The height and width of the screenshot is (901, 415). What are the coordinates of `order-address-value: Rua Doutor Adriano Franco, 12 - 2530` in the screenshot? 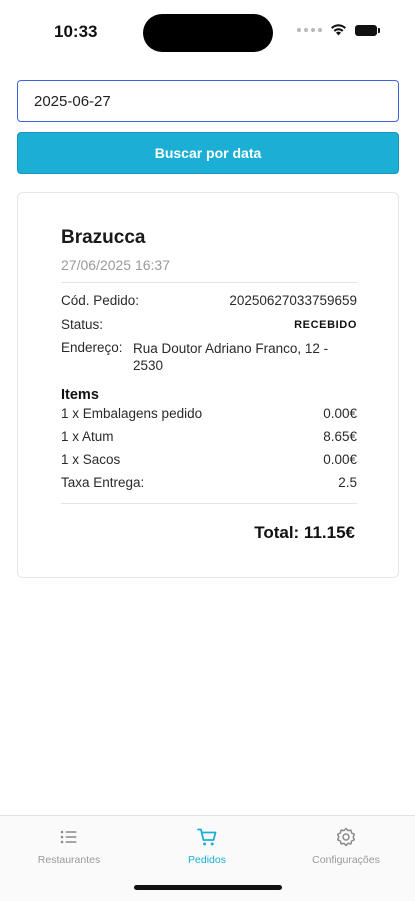 It's located at (231, 357).